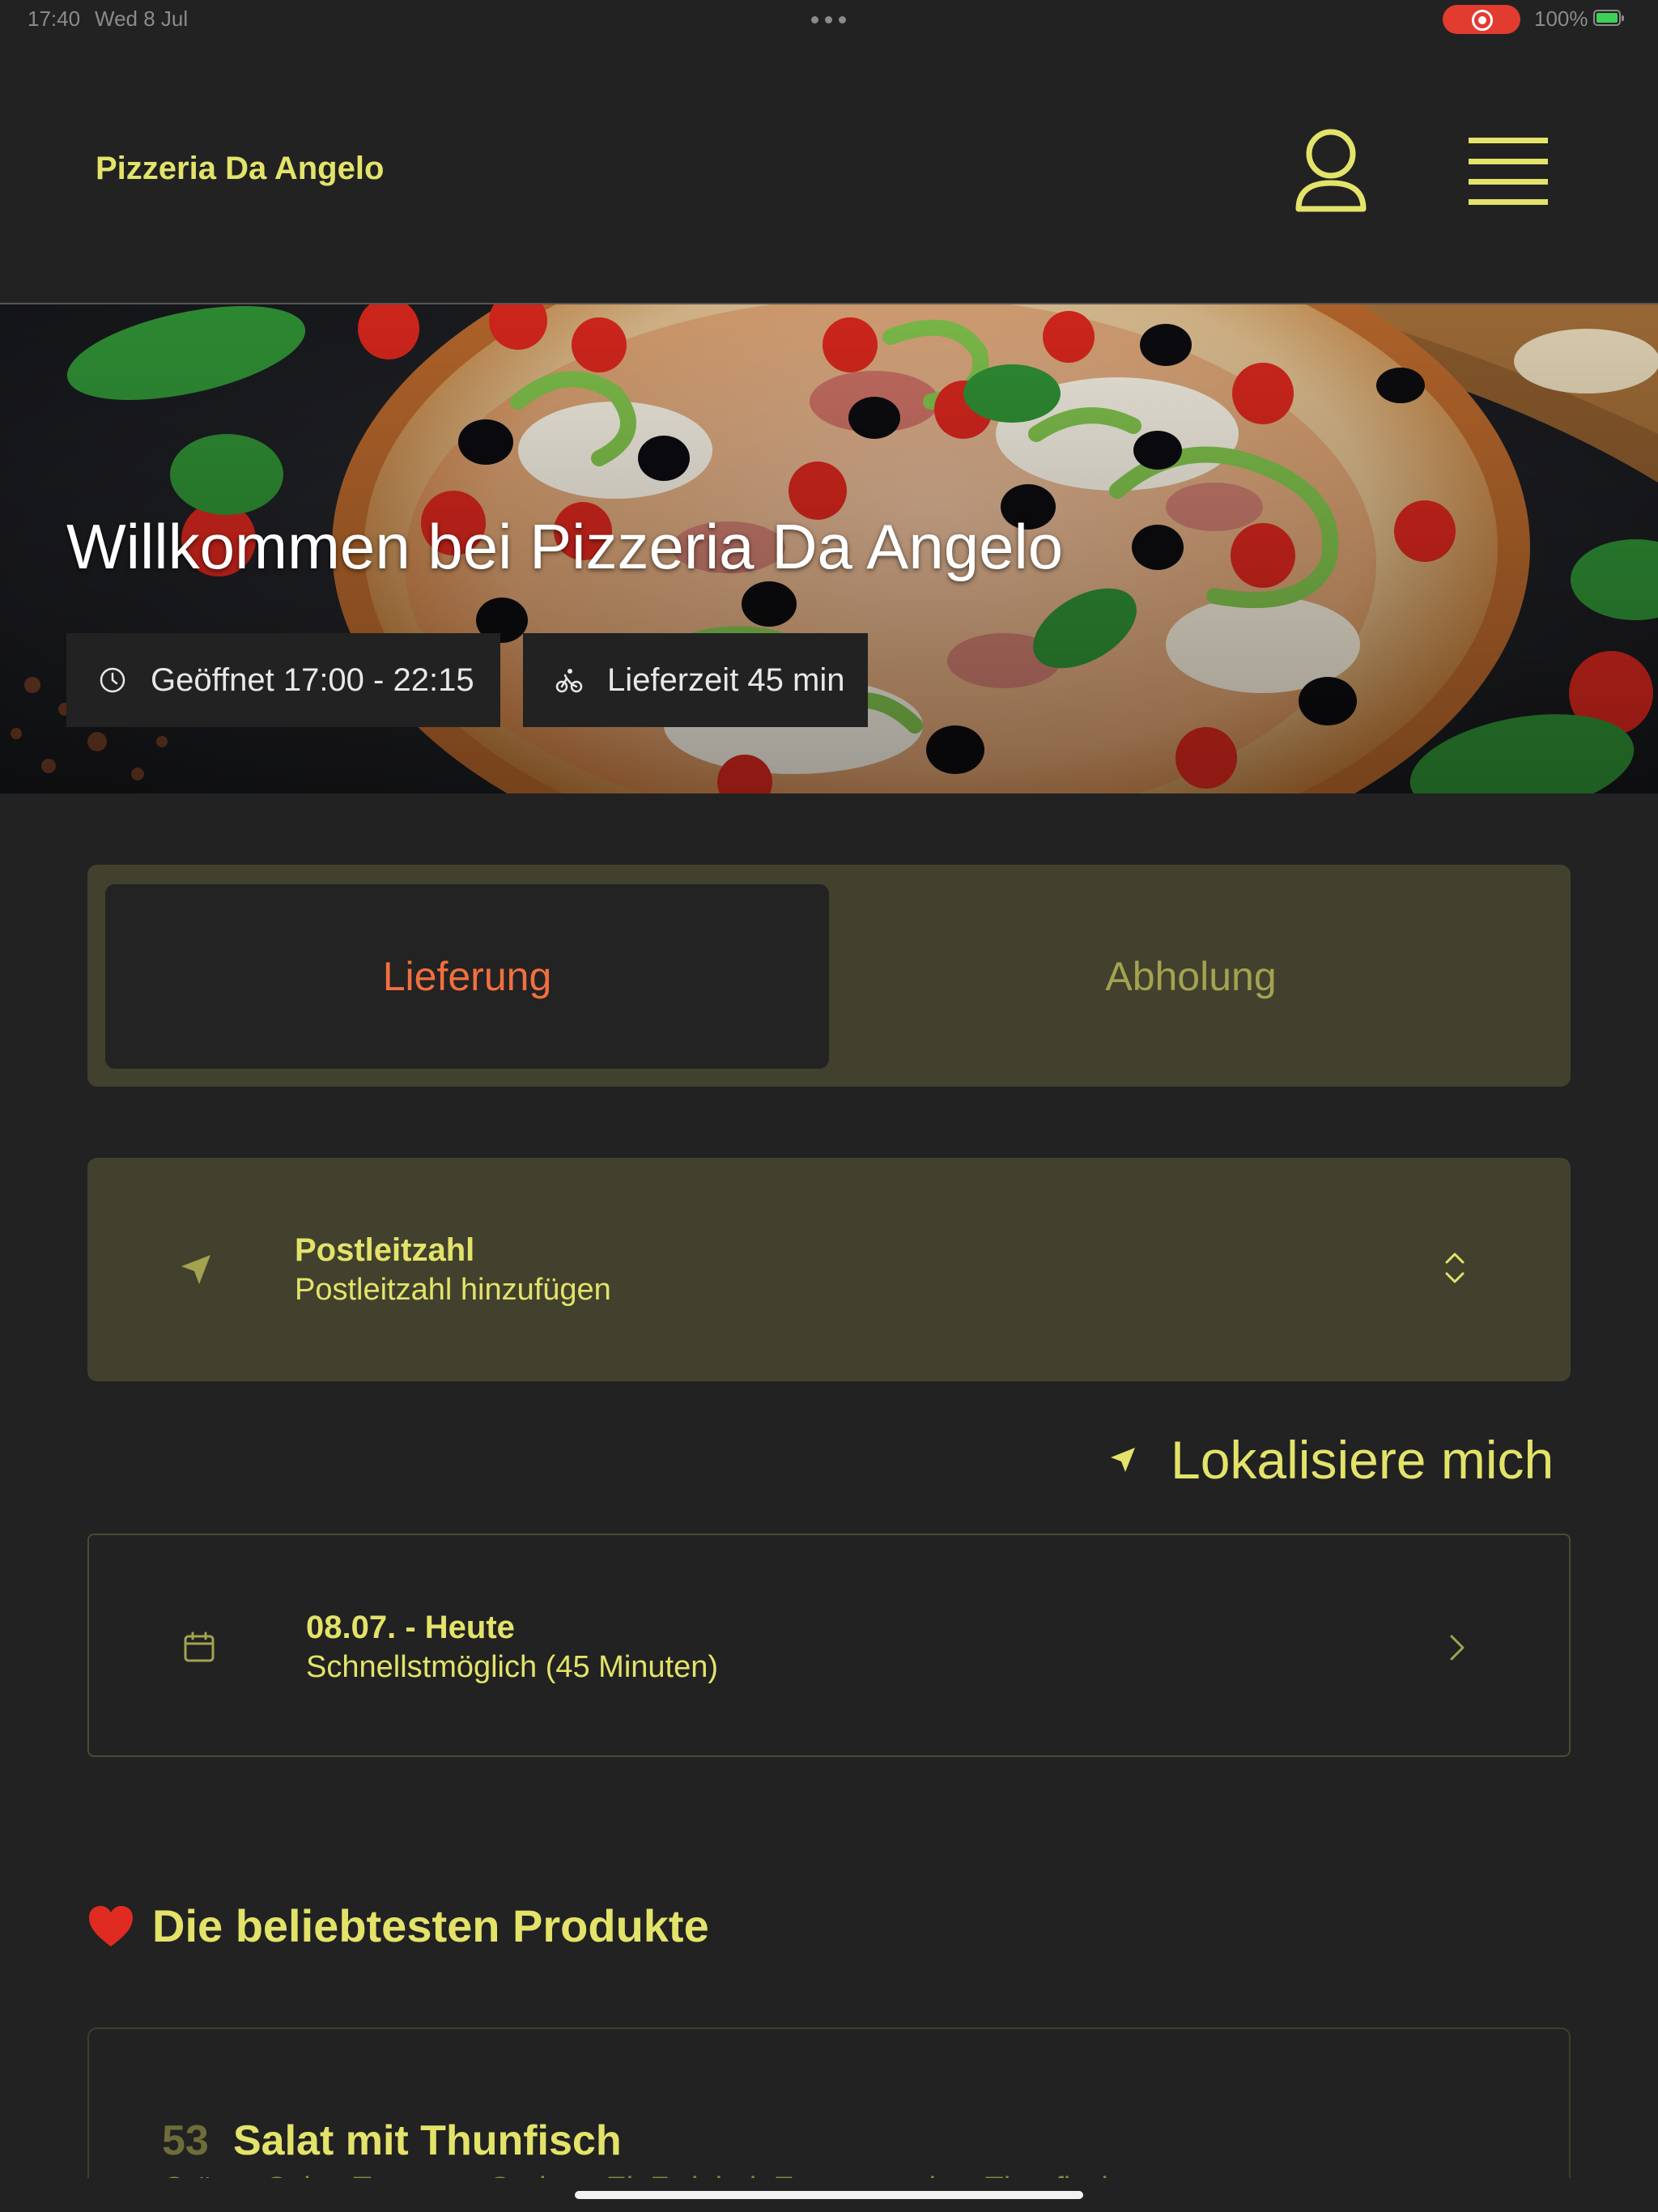 Image resolution: width=1658 pixels, height=2212 pixels. I want to click on product-name: Salat mit Thunfisch, so click(427, 2140).